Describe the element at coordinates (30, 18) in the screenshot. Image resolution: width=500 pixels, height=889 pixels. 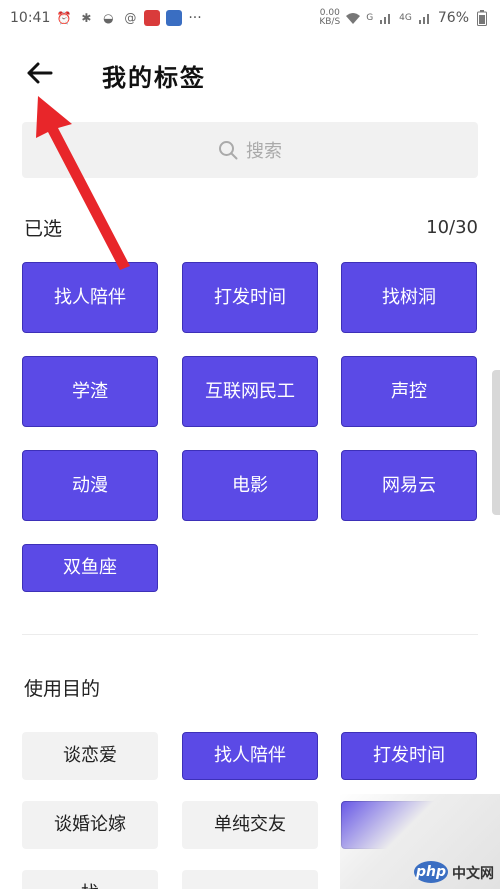
I see `status-time: 10:41` at that location.